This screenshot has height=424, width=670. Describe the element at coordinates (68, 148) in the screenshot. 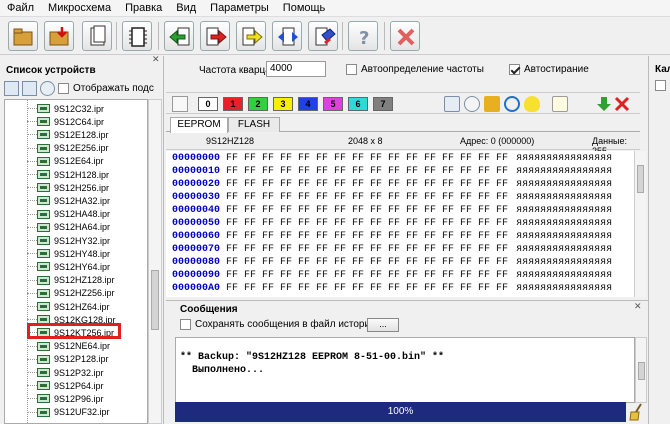

I see `device-list-item: 9S12E256.ipr` at that location.